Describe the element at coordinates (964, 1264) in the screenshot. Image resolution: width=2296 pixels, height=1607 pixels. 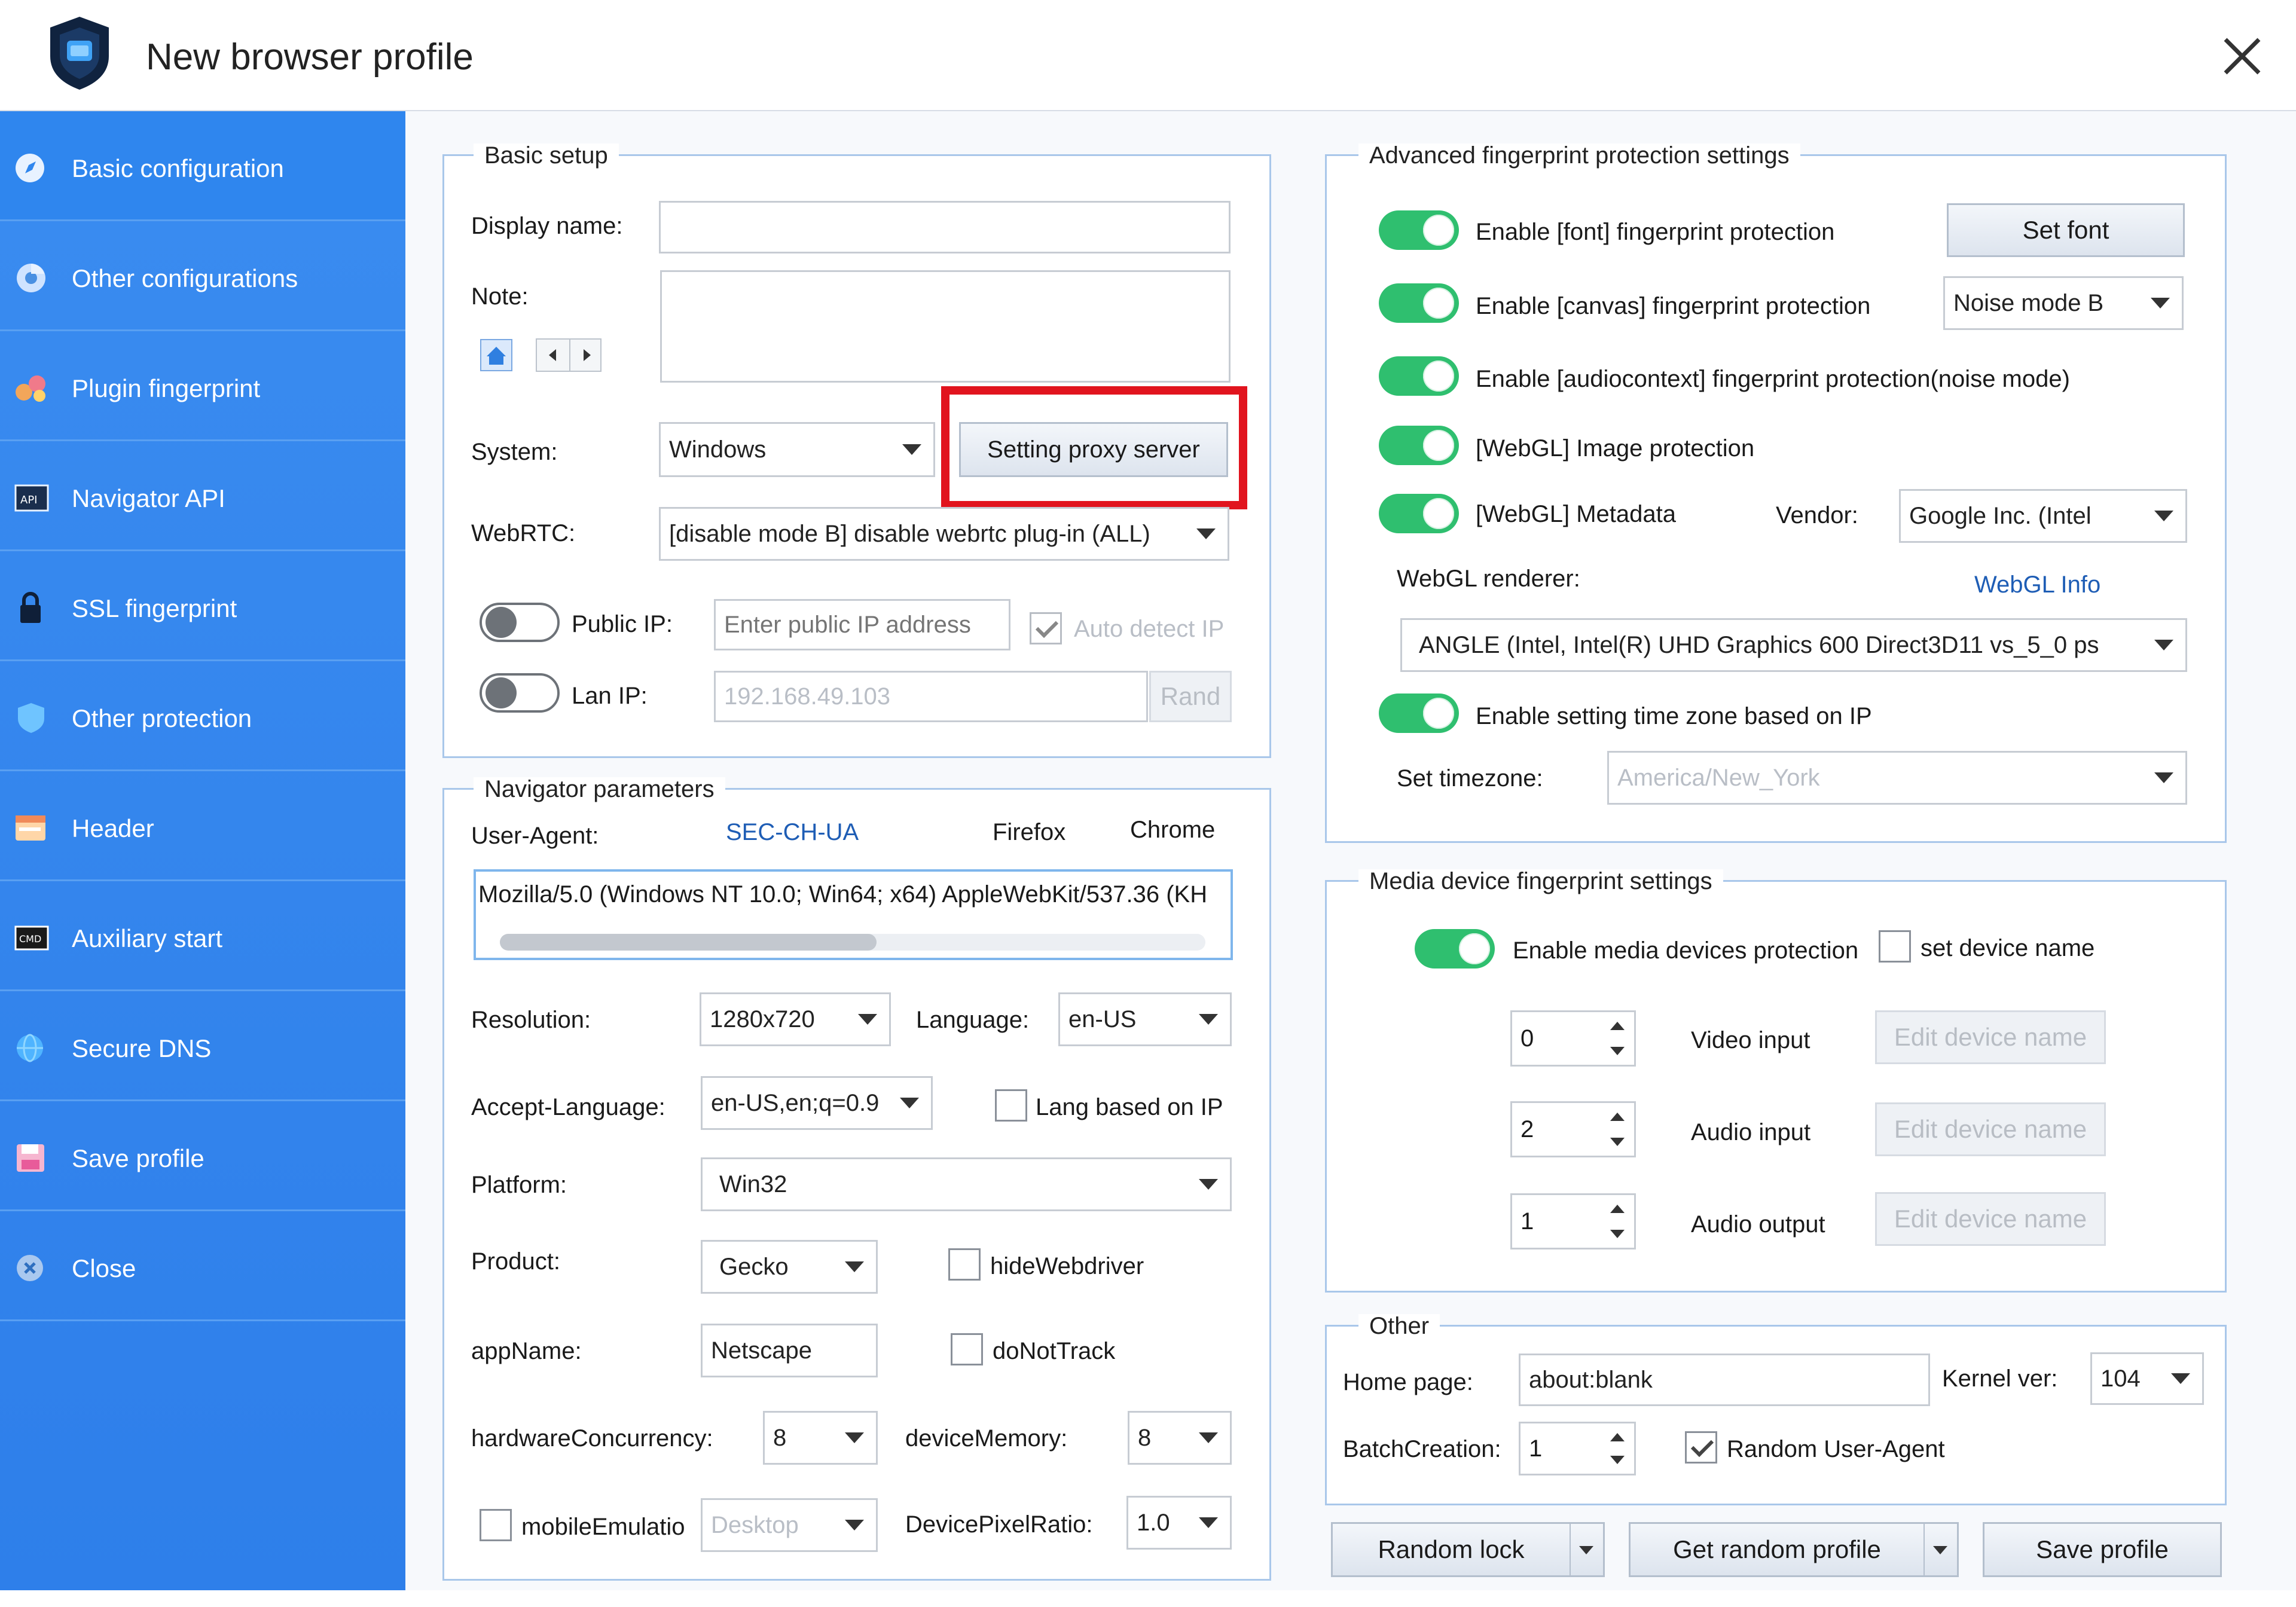
I see `hide-webdriver-checkbox` at that location.